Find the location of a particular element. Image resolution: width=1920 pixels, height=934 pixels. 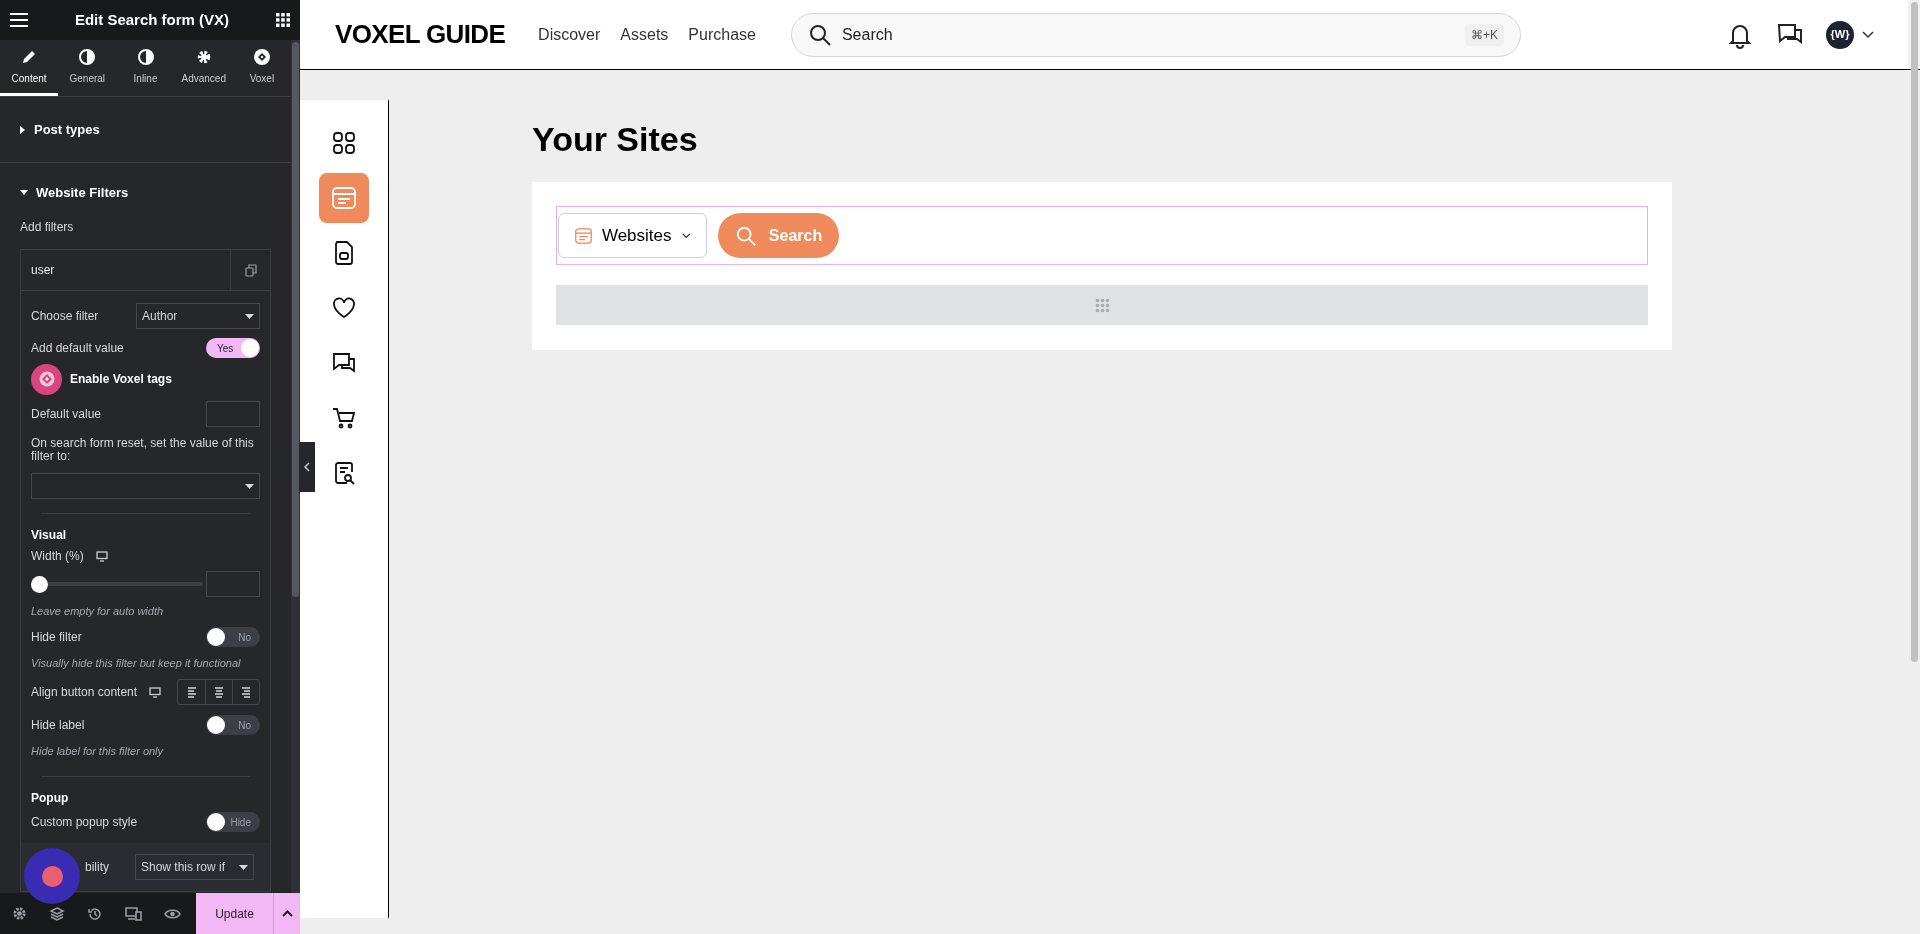

width-field is located at coordinates (233, 584).